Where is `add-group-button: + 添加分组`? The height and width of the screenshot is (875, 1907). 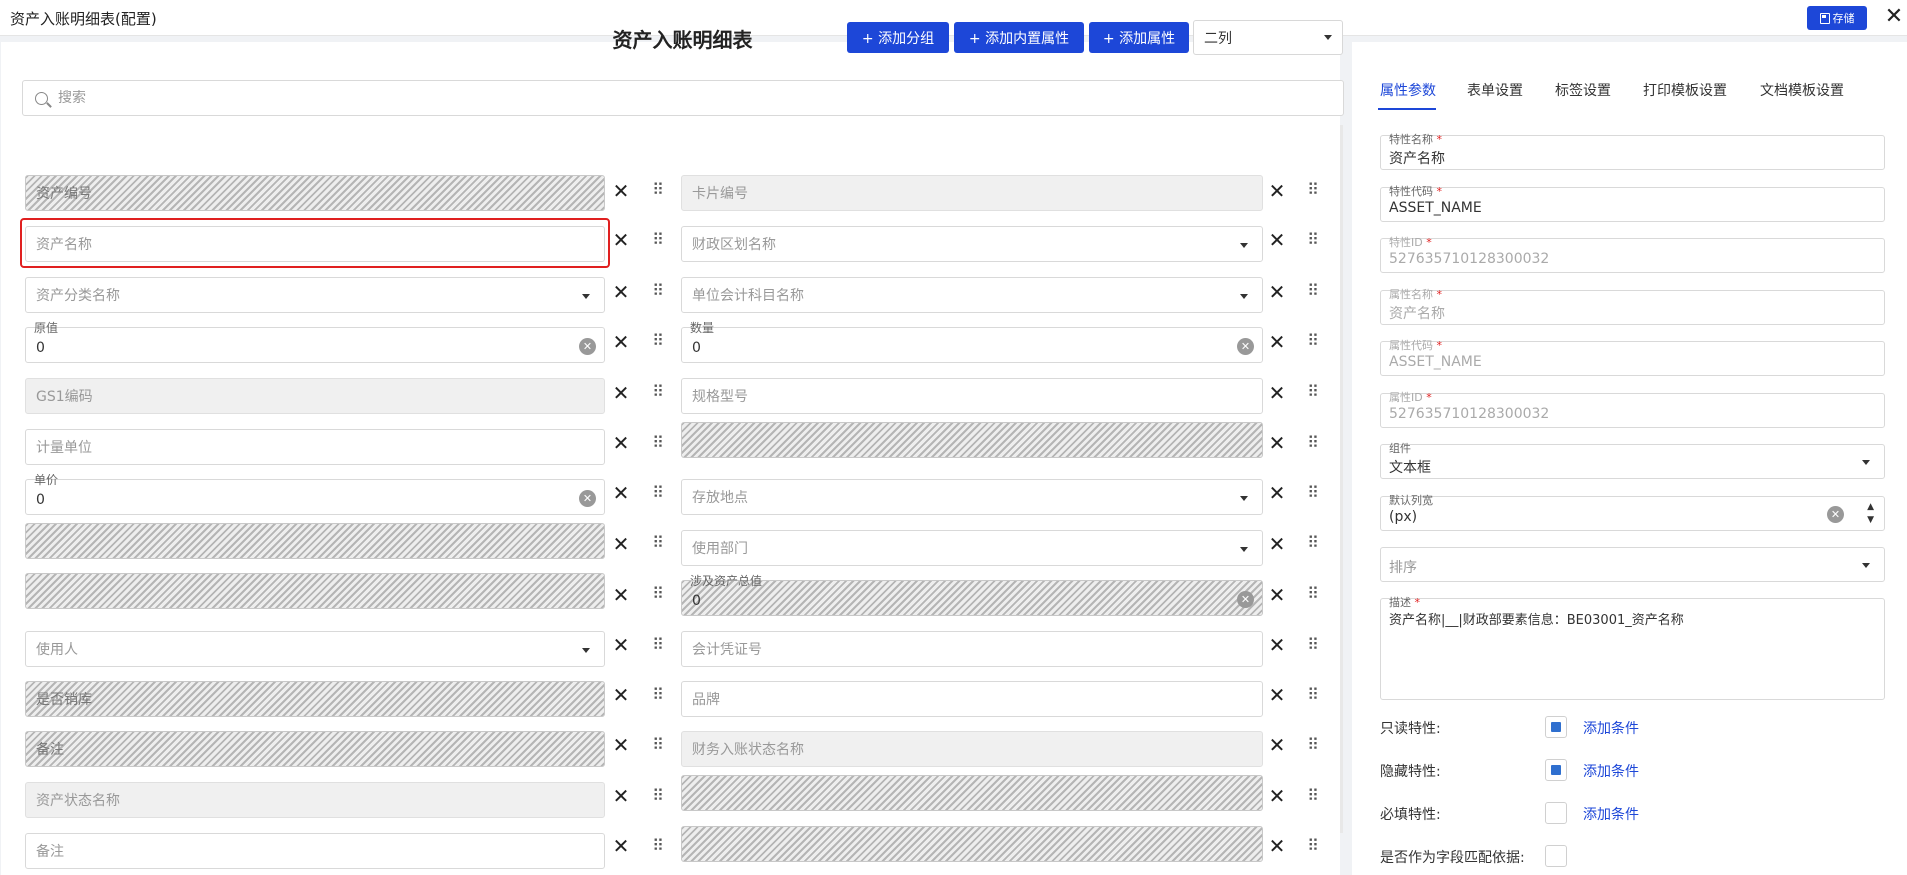 add-group-button: + 添加分组 is located at coordinates (898, 37).